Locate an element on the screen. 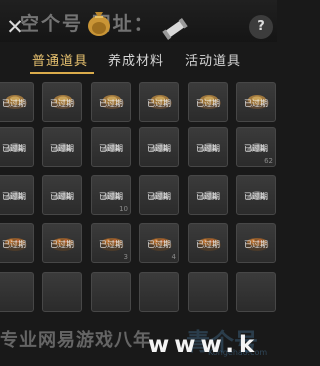 This screenshot has width=320, height=366. tab-event-items: 活动道具 is located at coordinates (213, 59).